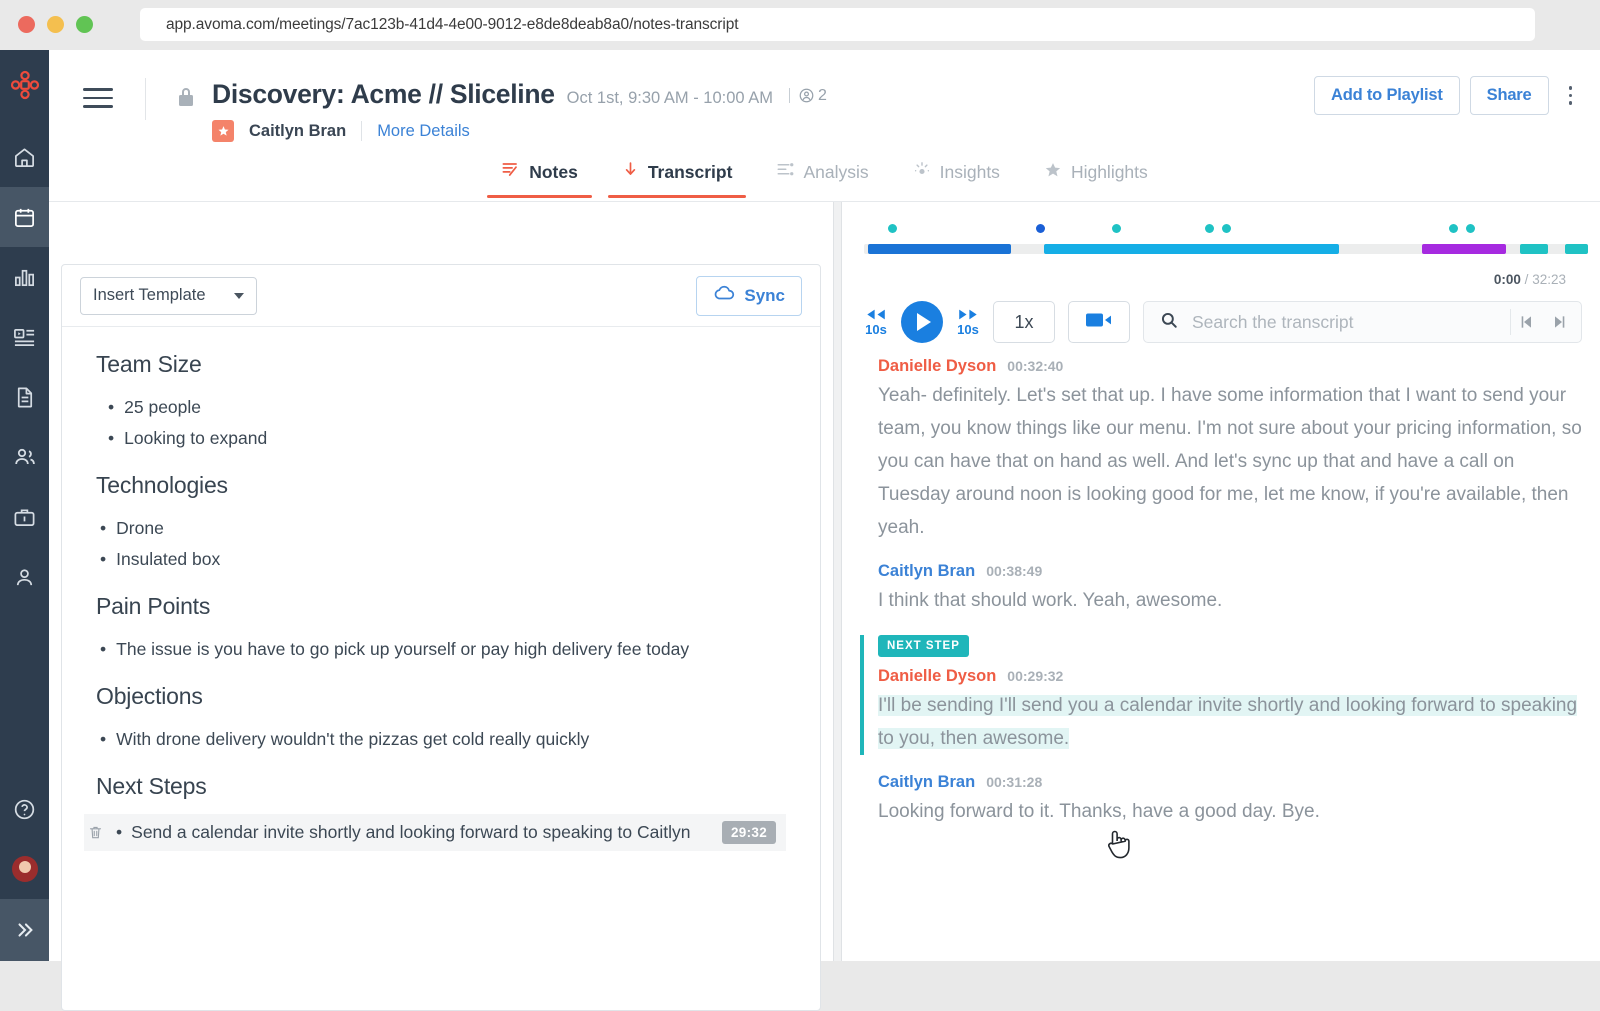 The height and width of the screenshot is (1011, 1600). Describe the element at coordinates (1527, 322) in the screenshot. I see `previous-match-button` at that location.